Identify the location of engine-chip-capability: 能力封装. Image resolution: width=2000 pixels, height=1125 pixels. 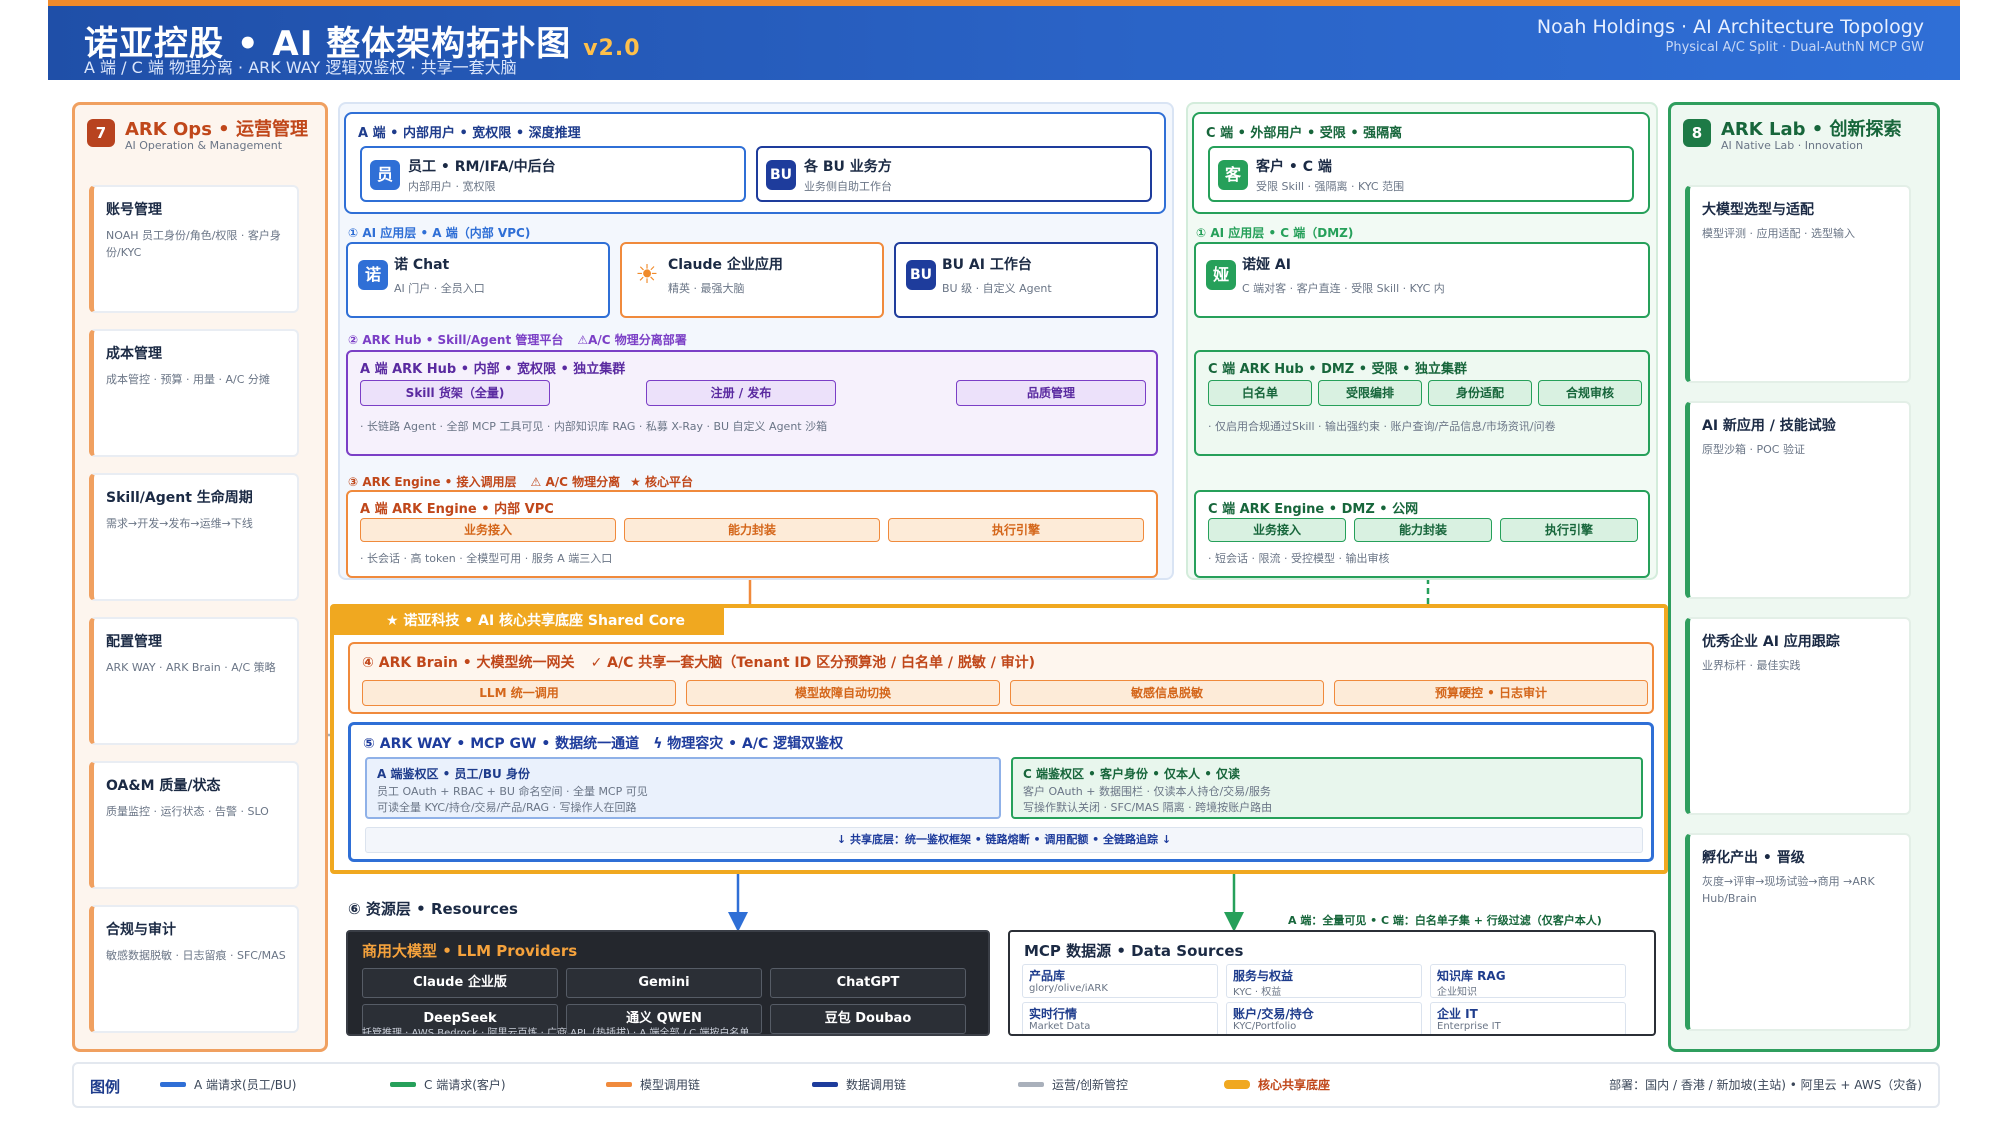
(752, 530).